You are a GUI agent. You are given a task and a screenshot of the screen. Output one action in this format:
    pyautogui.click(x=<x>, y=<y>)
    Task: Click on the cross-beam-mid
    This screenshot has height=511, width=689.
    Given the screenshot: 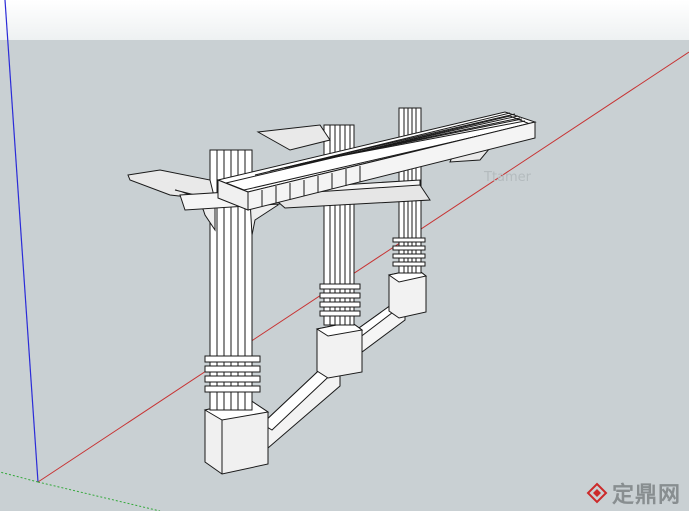 What is the action you would take?
    pyautogui.click(x=293, y=137)
    